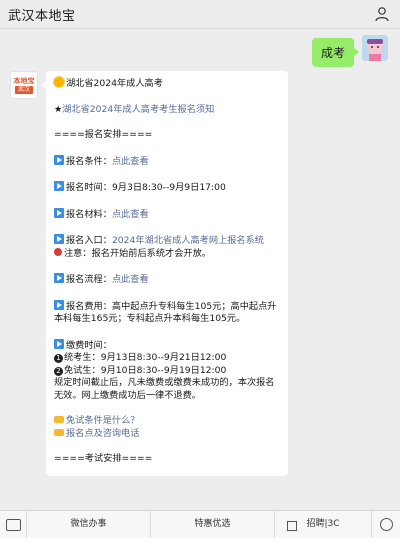 This screenshot has height=538, width=400. I want to click on outgoing-message: 成考, so click(349, 51).